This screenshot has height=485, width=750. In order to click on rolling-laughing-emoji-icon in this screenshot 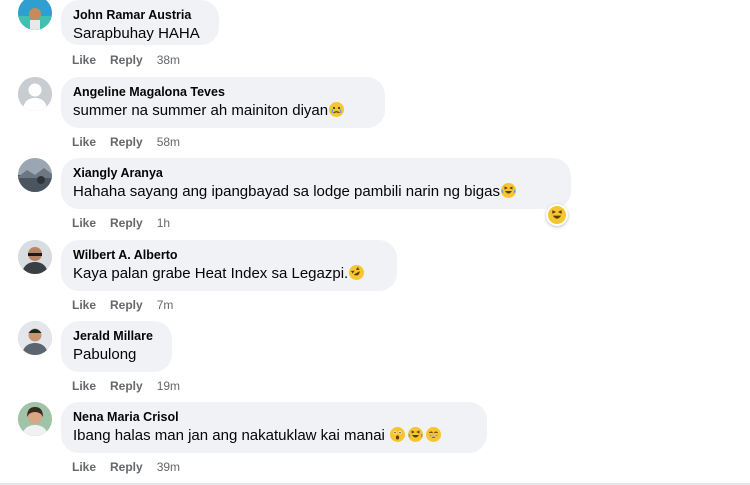, I will do `click(357, 272)`.